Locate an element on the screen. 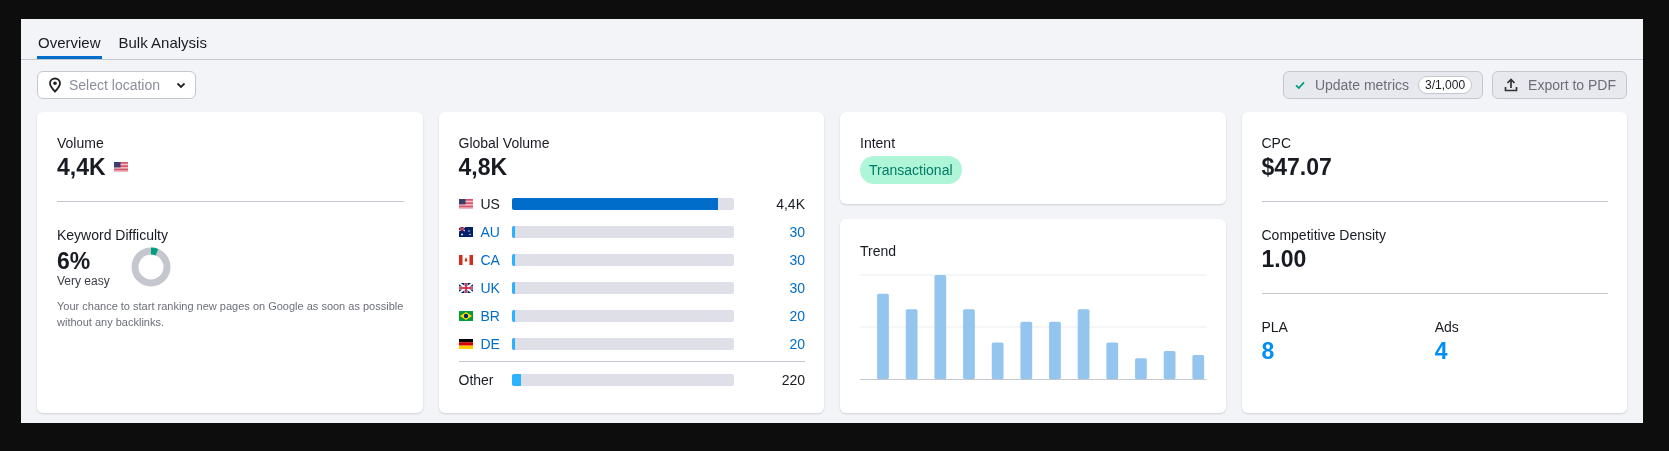 The image size is (1669, 451). update-metrics-button: Update metrics 3/1,000 is located at coordinates (1383, 85).